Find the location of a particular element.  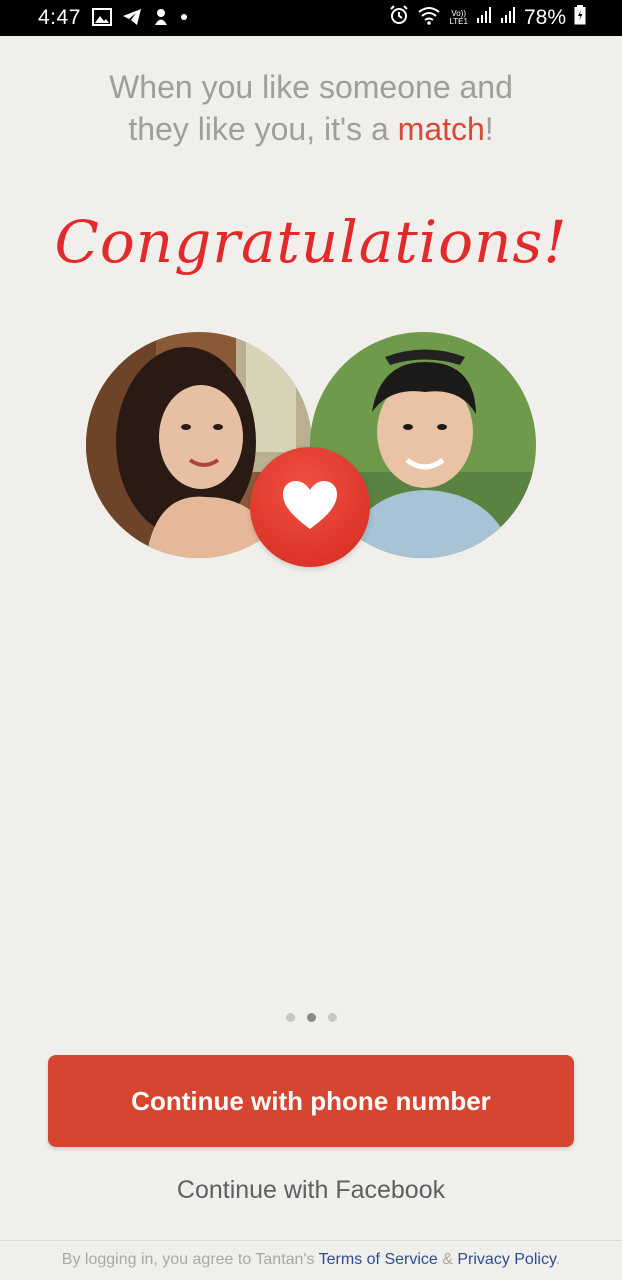

privacy-policy-link: Privacy Policy is located at coordinates (506, 1259).